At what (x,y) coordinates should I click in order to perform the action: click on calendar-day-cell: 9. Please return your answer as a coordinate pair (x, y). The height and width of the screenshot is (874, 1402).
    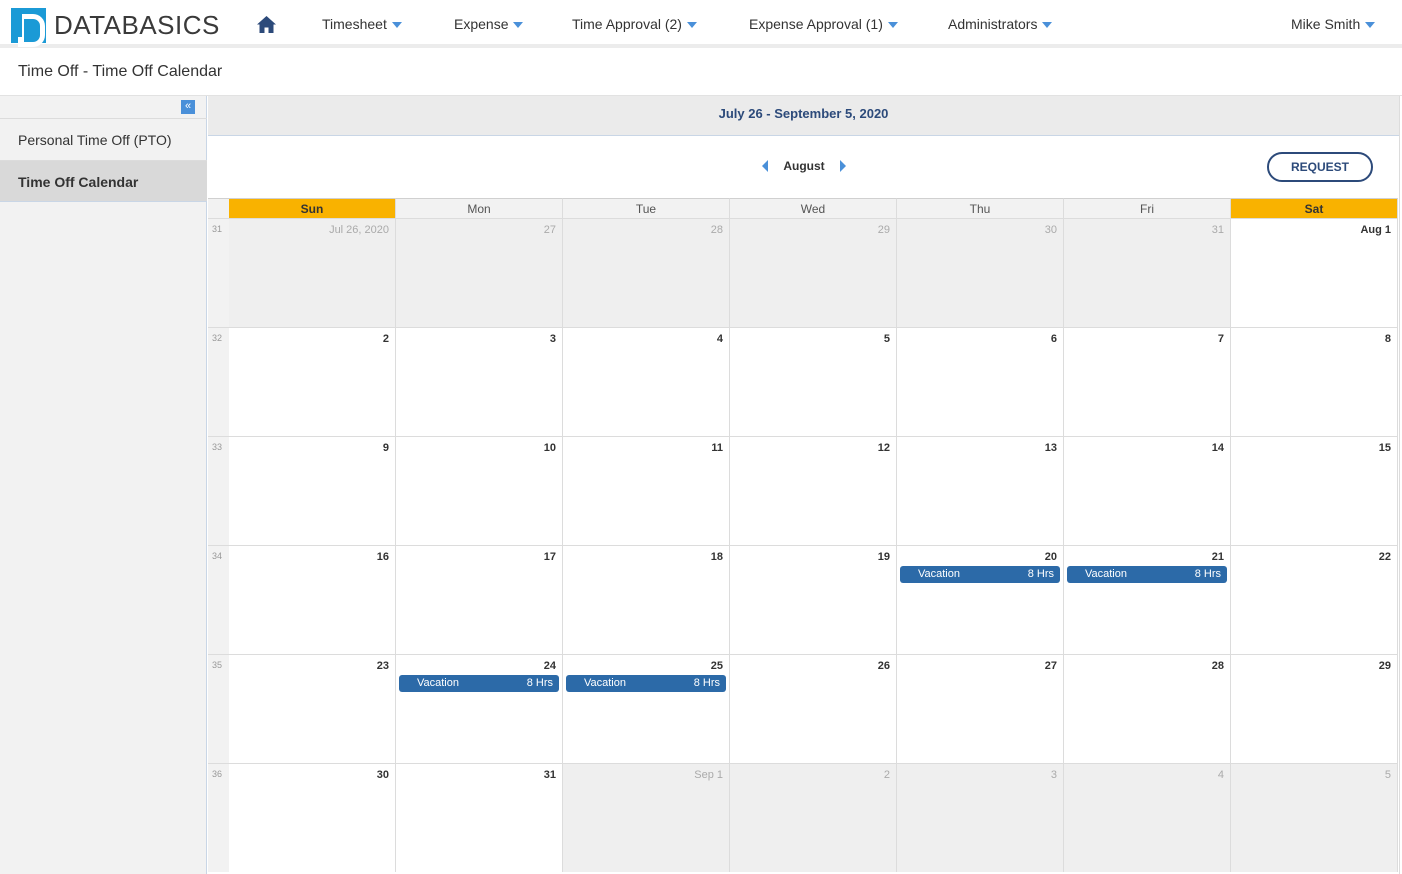
    Looking at the image, I should click on (312, 490).